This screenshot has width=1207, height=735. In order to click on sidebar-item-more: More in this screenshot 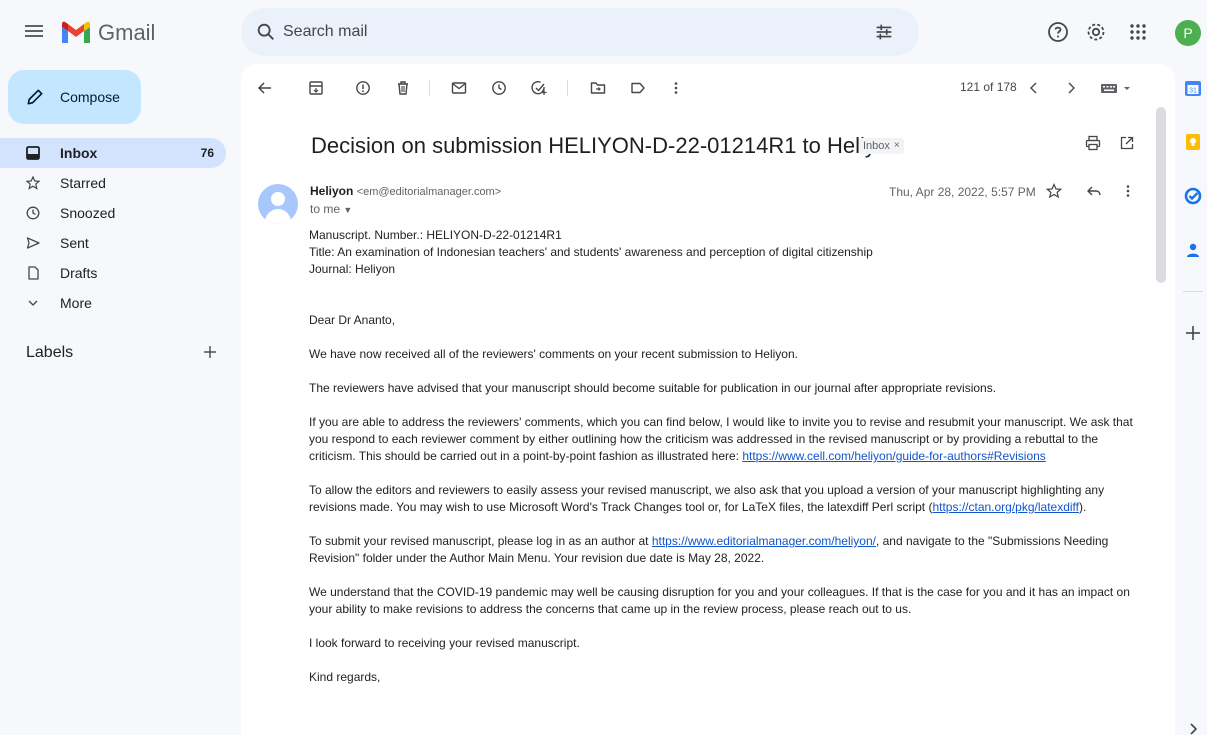, I will do `click(113, 303)`.